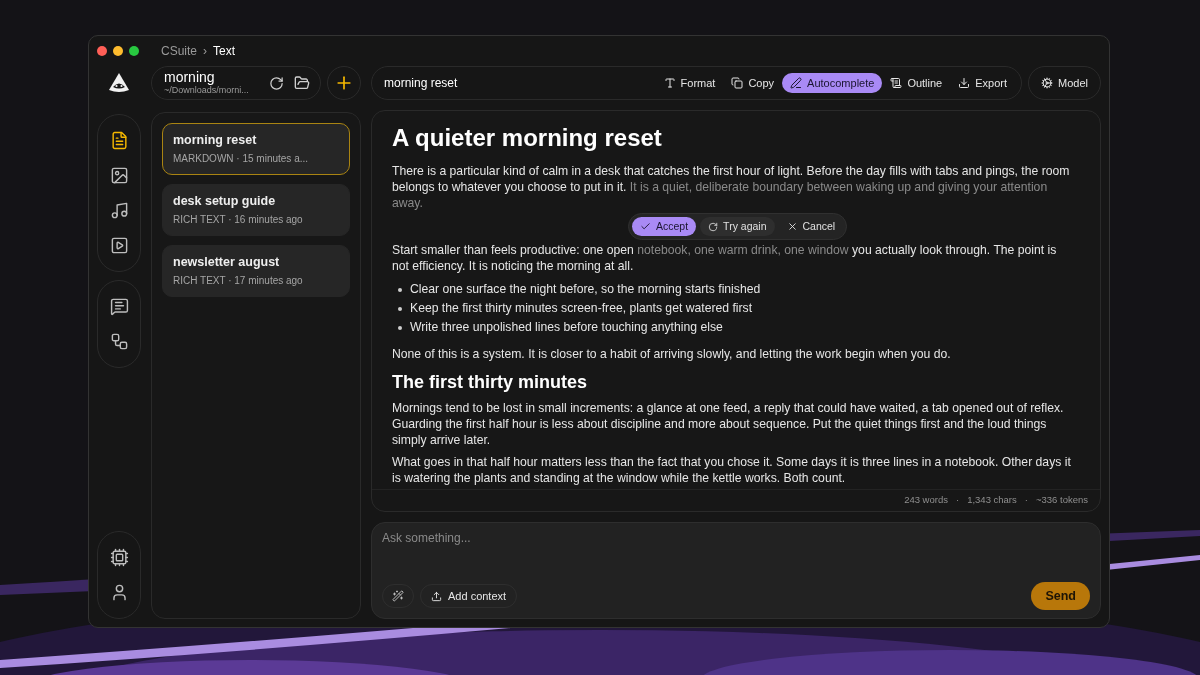  Describe the element at coordinates (227, 262) in the screenshot. I see `file-title: newsletter august` at that location.